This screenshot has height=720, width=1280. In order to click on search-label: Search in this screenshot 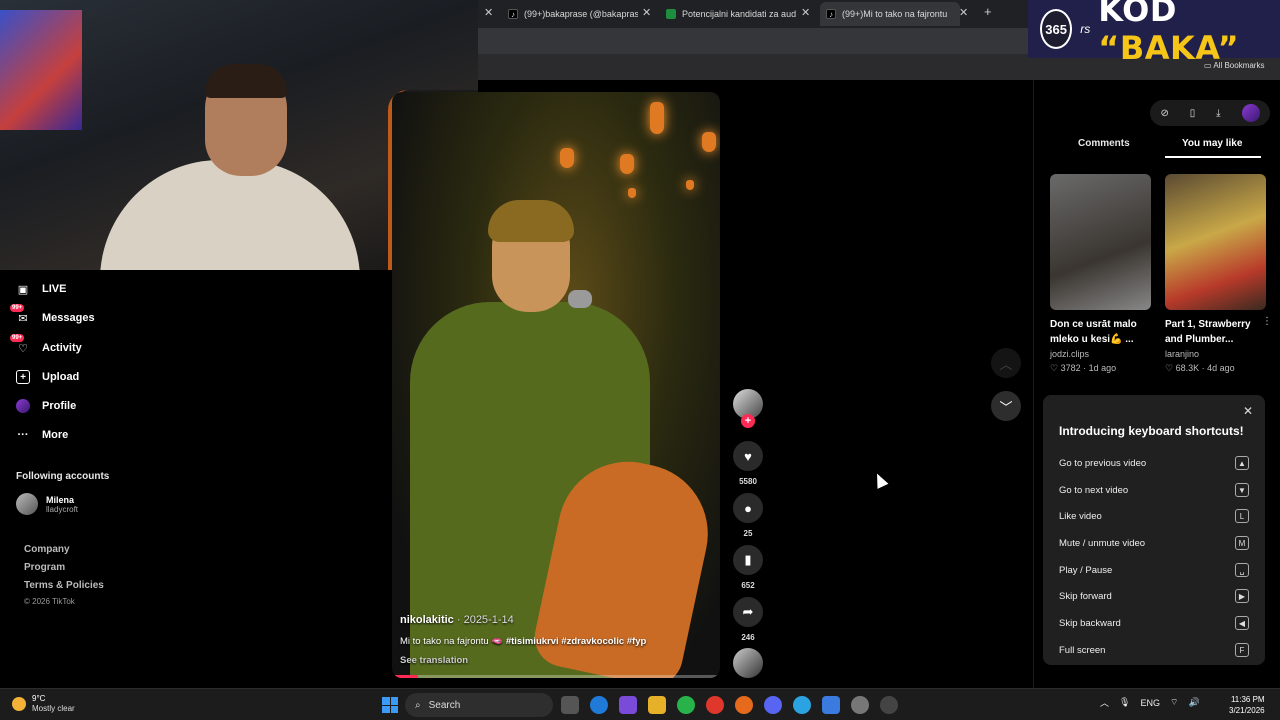, I will do `click(444, 705)`.